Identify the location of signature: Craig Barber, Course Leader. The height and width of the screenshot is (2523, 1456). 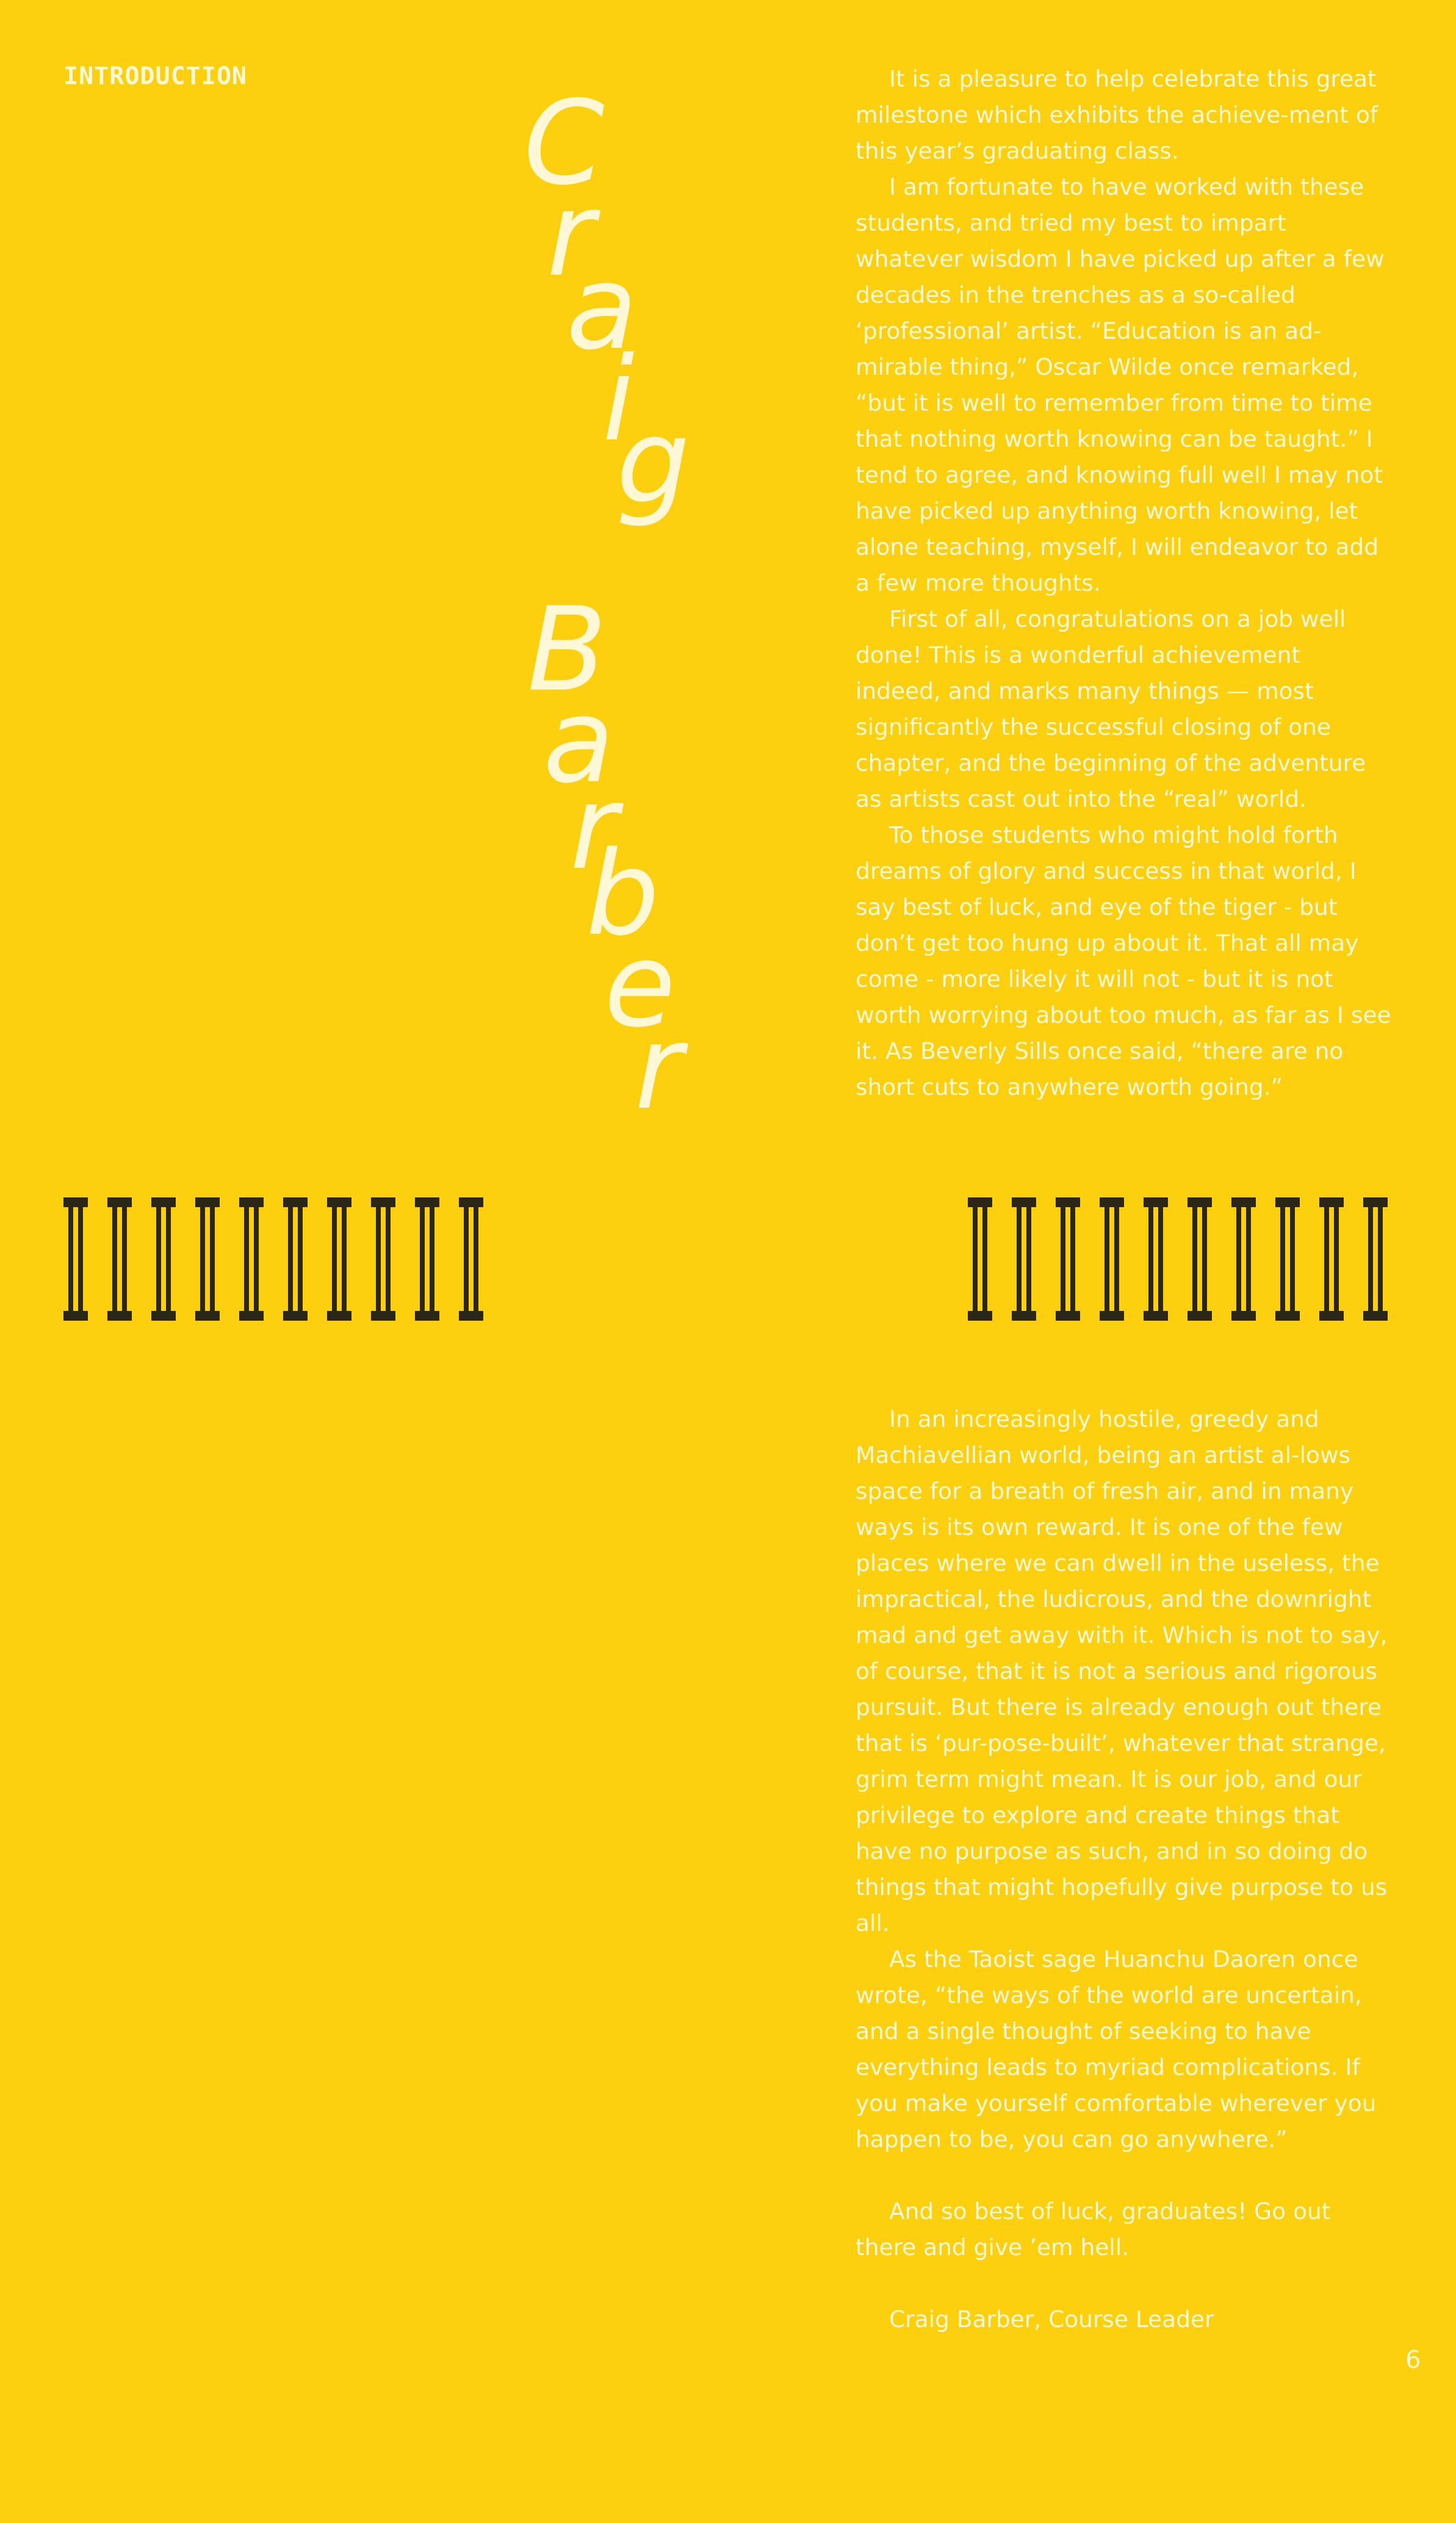
(1051, 2320).